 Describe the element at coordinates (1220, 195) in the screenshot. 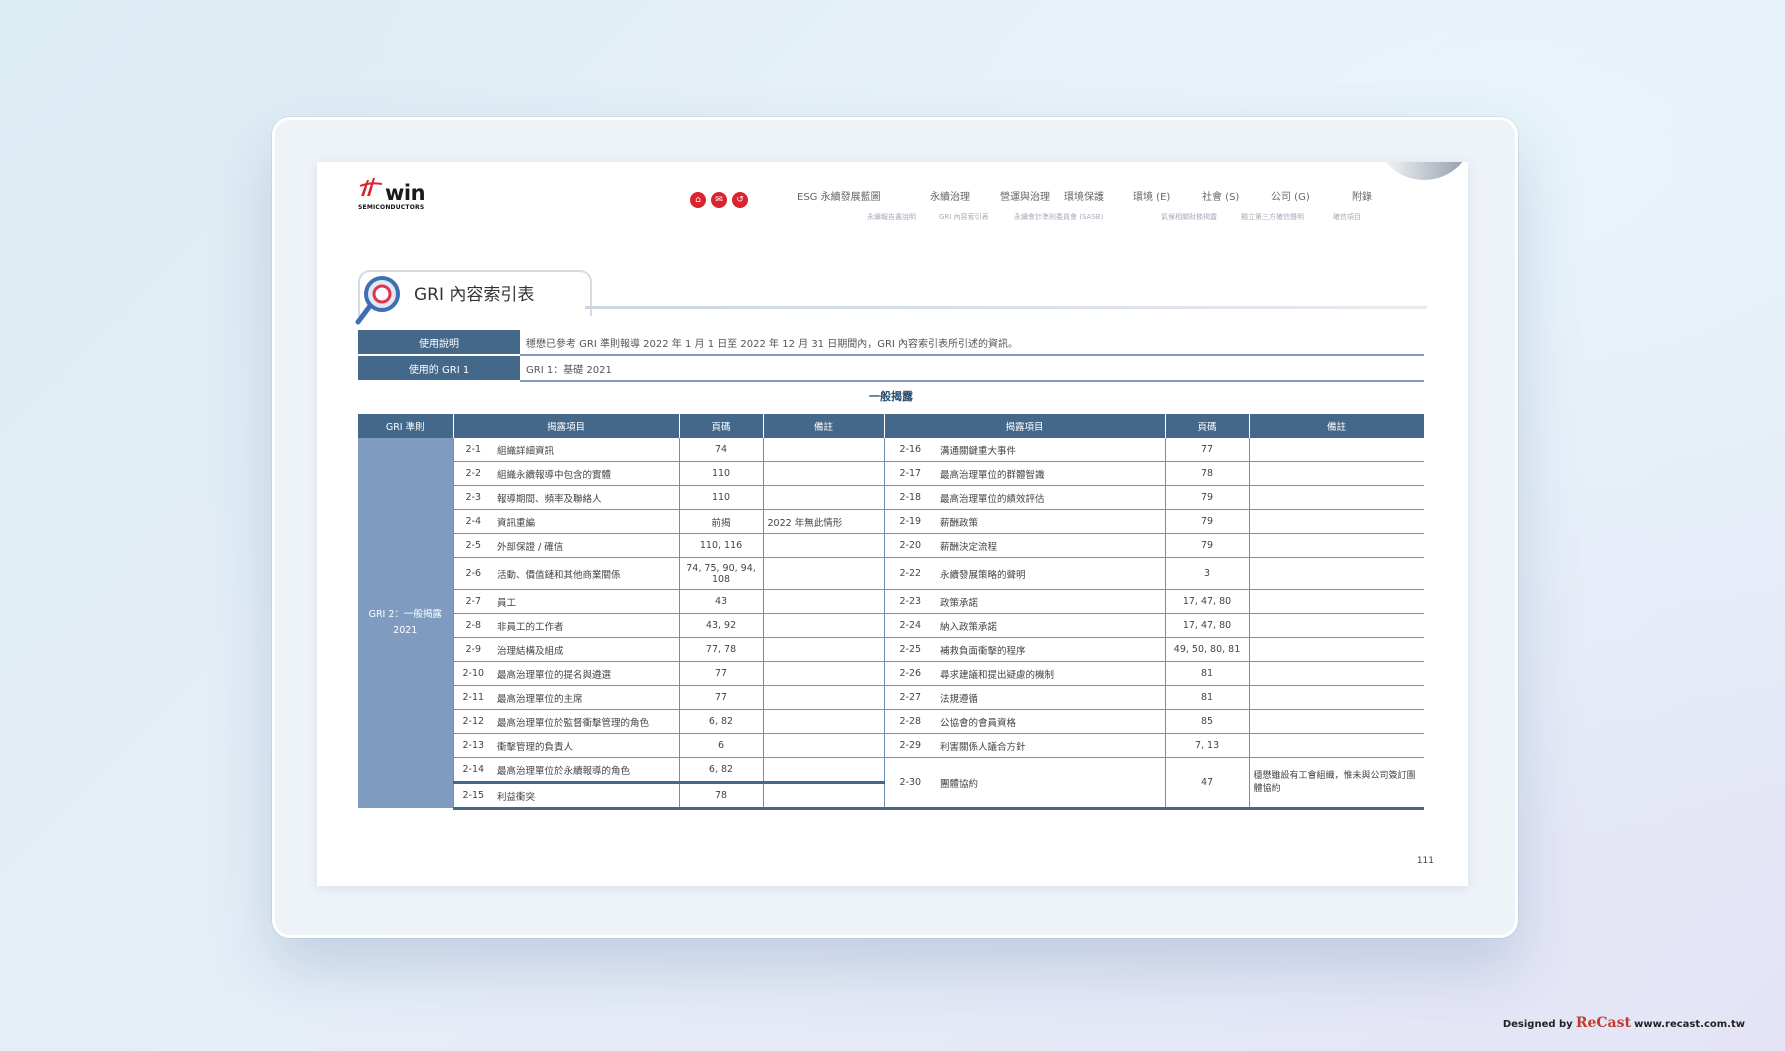

I see `nav-item: 社會 (S)` at that location.